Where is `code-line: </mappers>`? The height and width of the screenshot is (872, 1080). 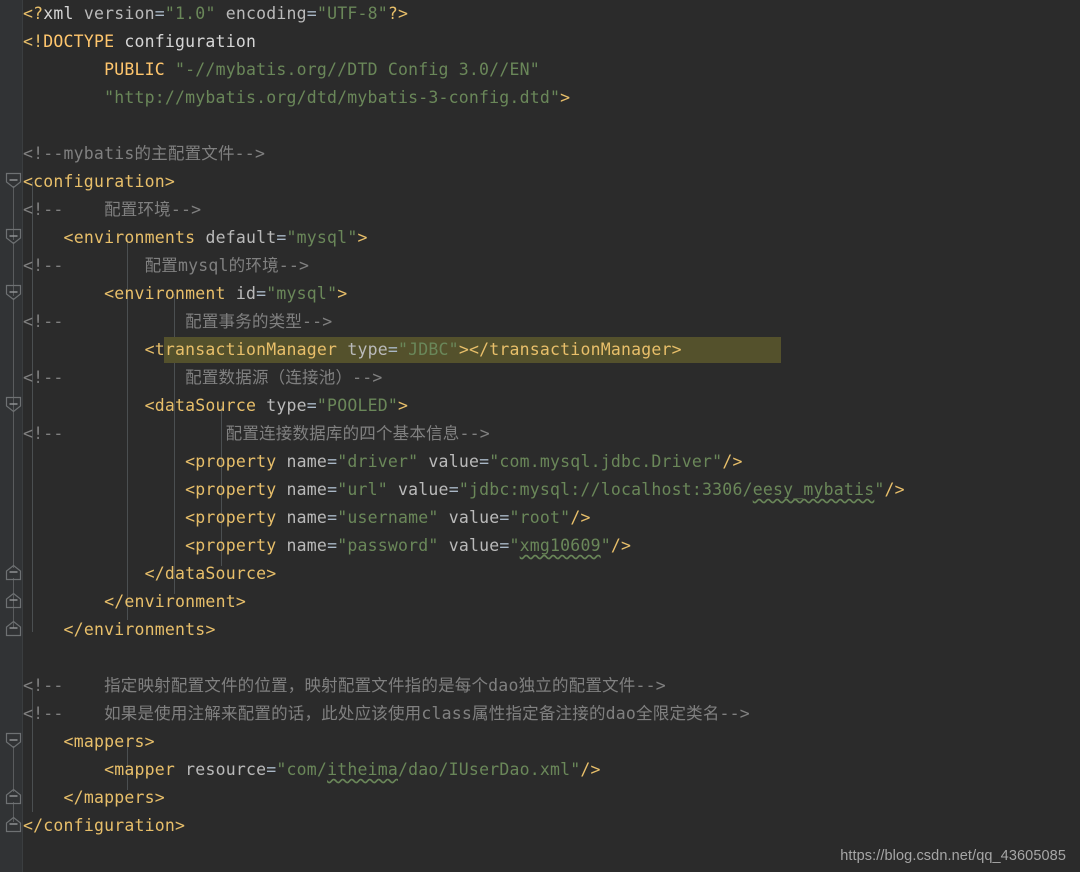
code-line: </mappers> is located at coordinates (94, 798).